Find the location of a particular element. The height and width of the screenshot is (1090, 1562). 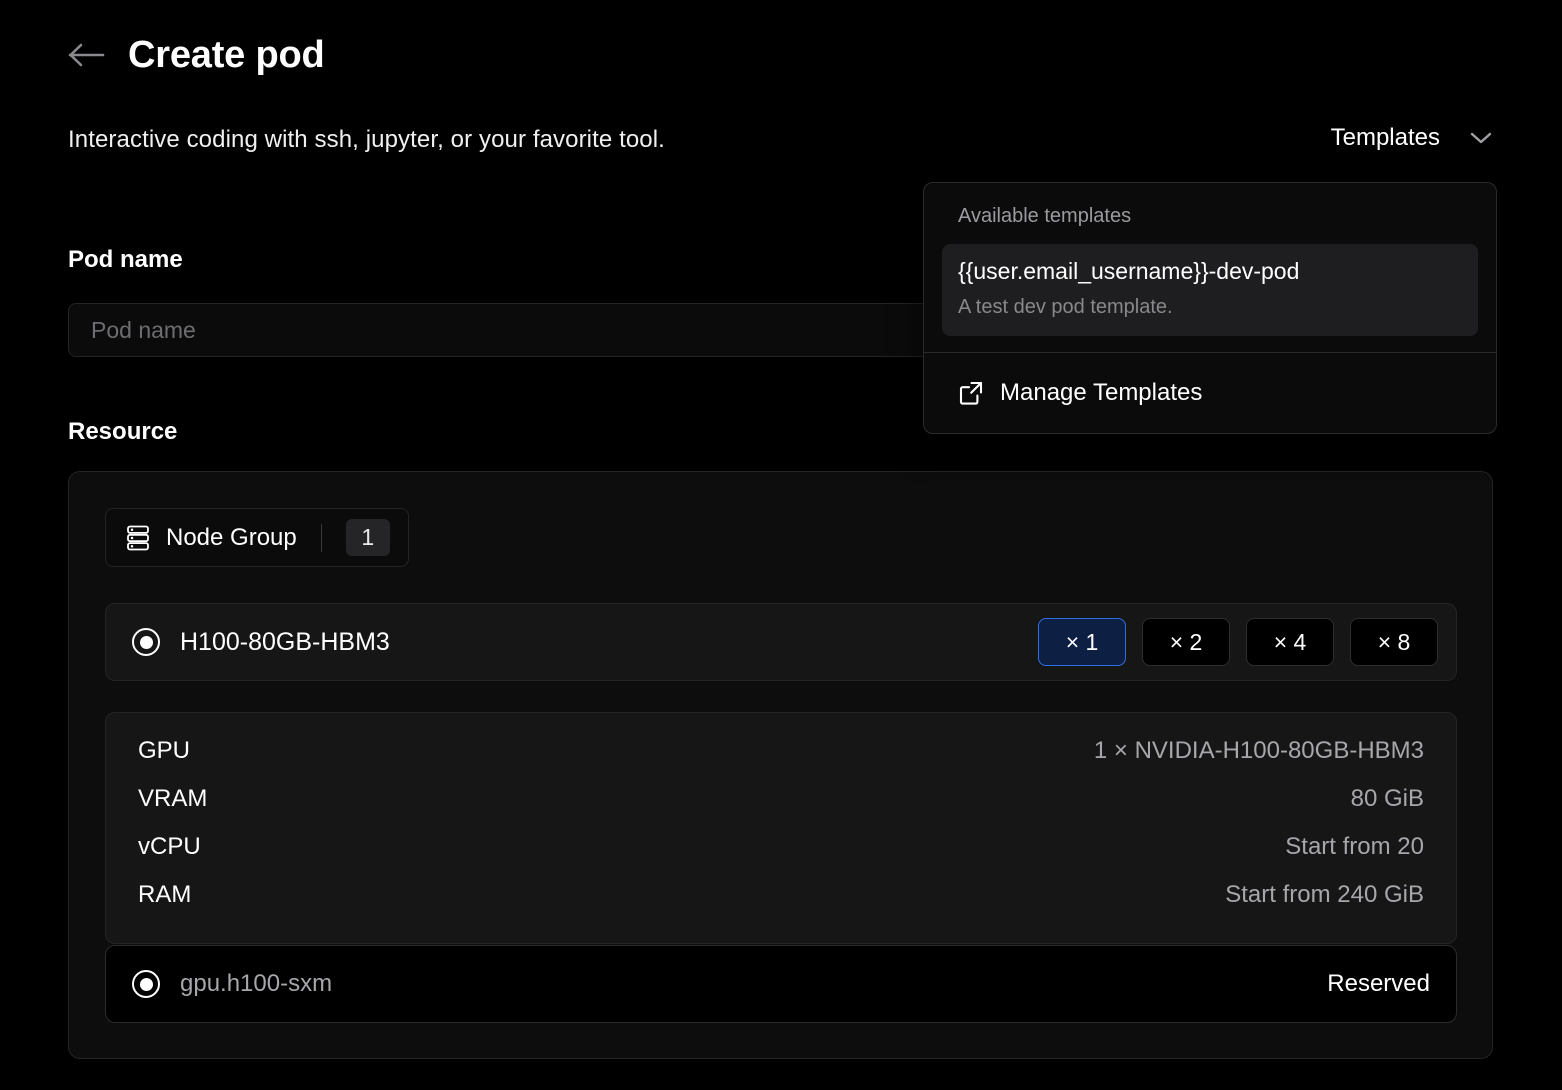

spec-key: GPU is located at coordinates (164, 750).